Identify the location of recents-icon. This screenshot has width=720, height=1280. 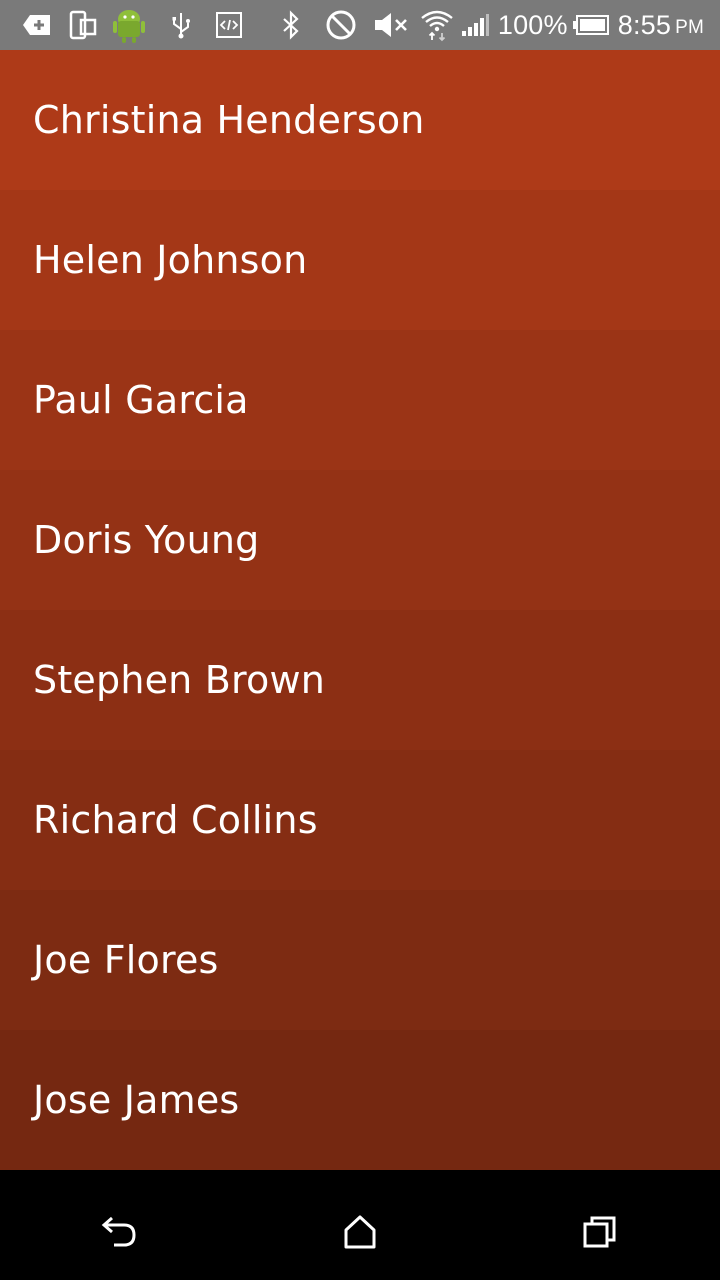
(599, 1232).